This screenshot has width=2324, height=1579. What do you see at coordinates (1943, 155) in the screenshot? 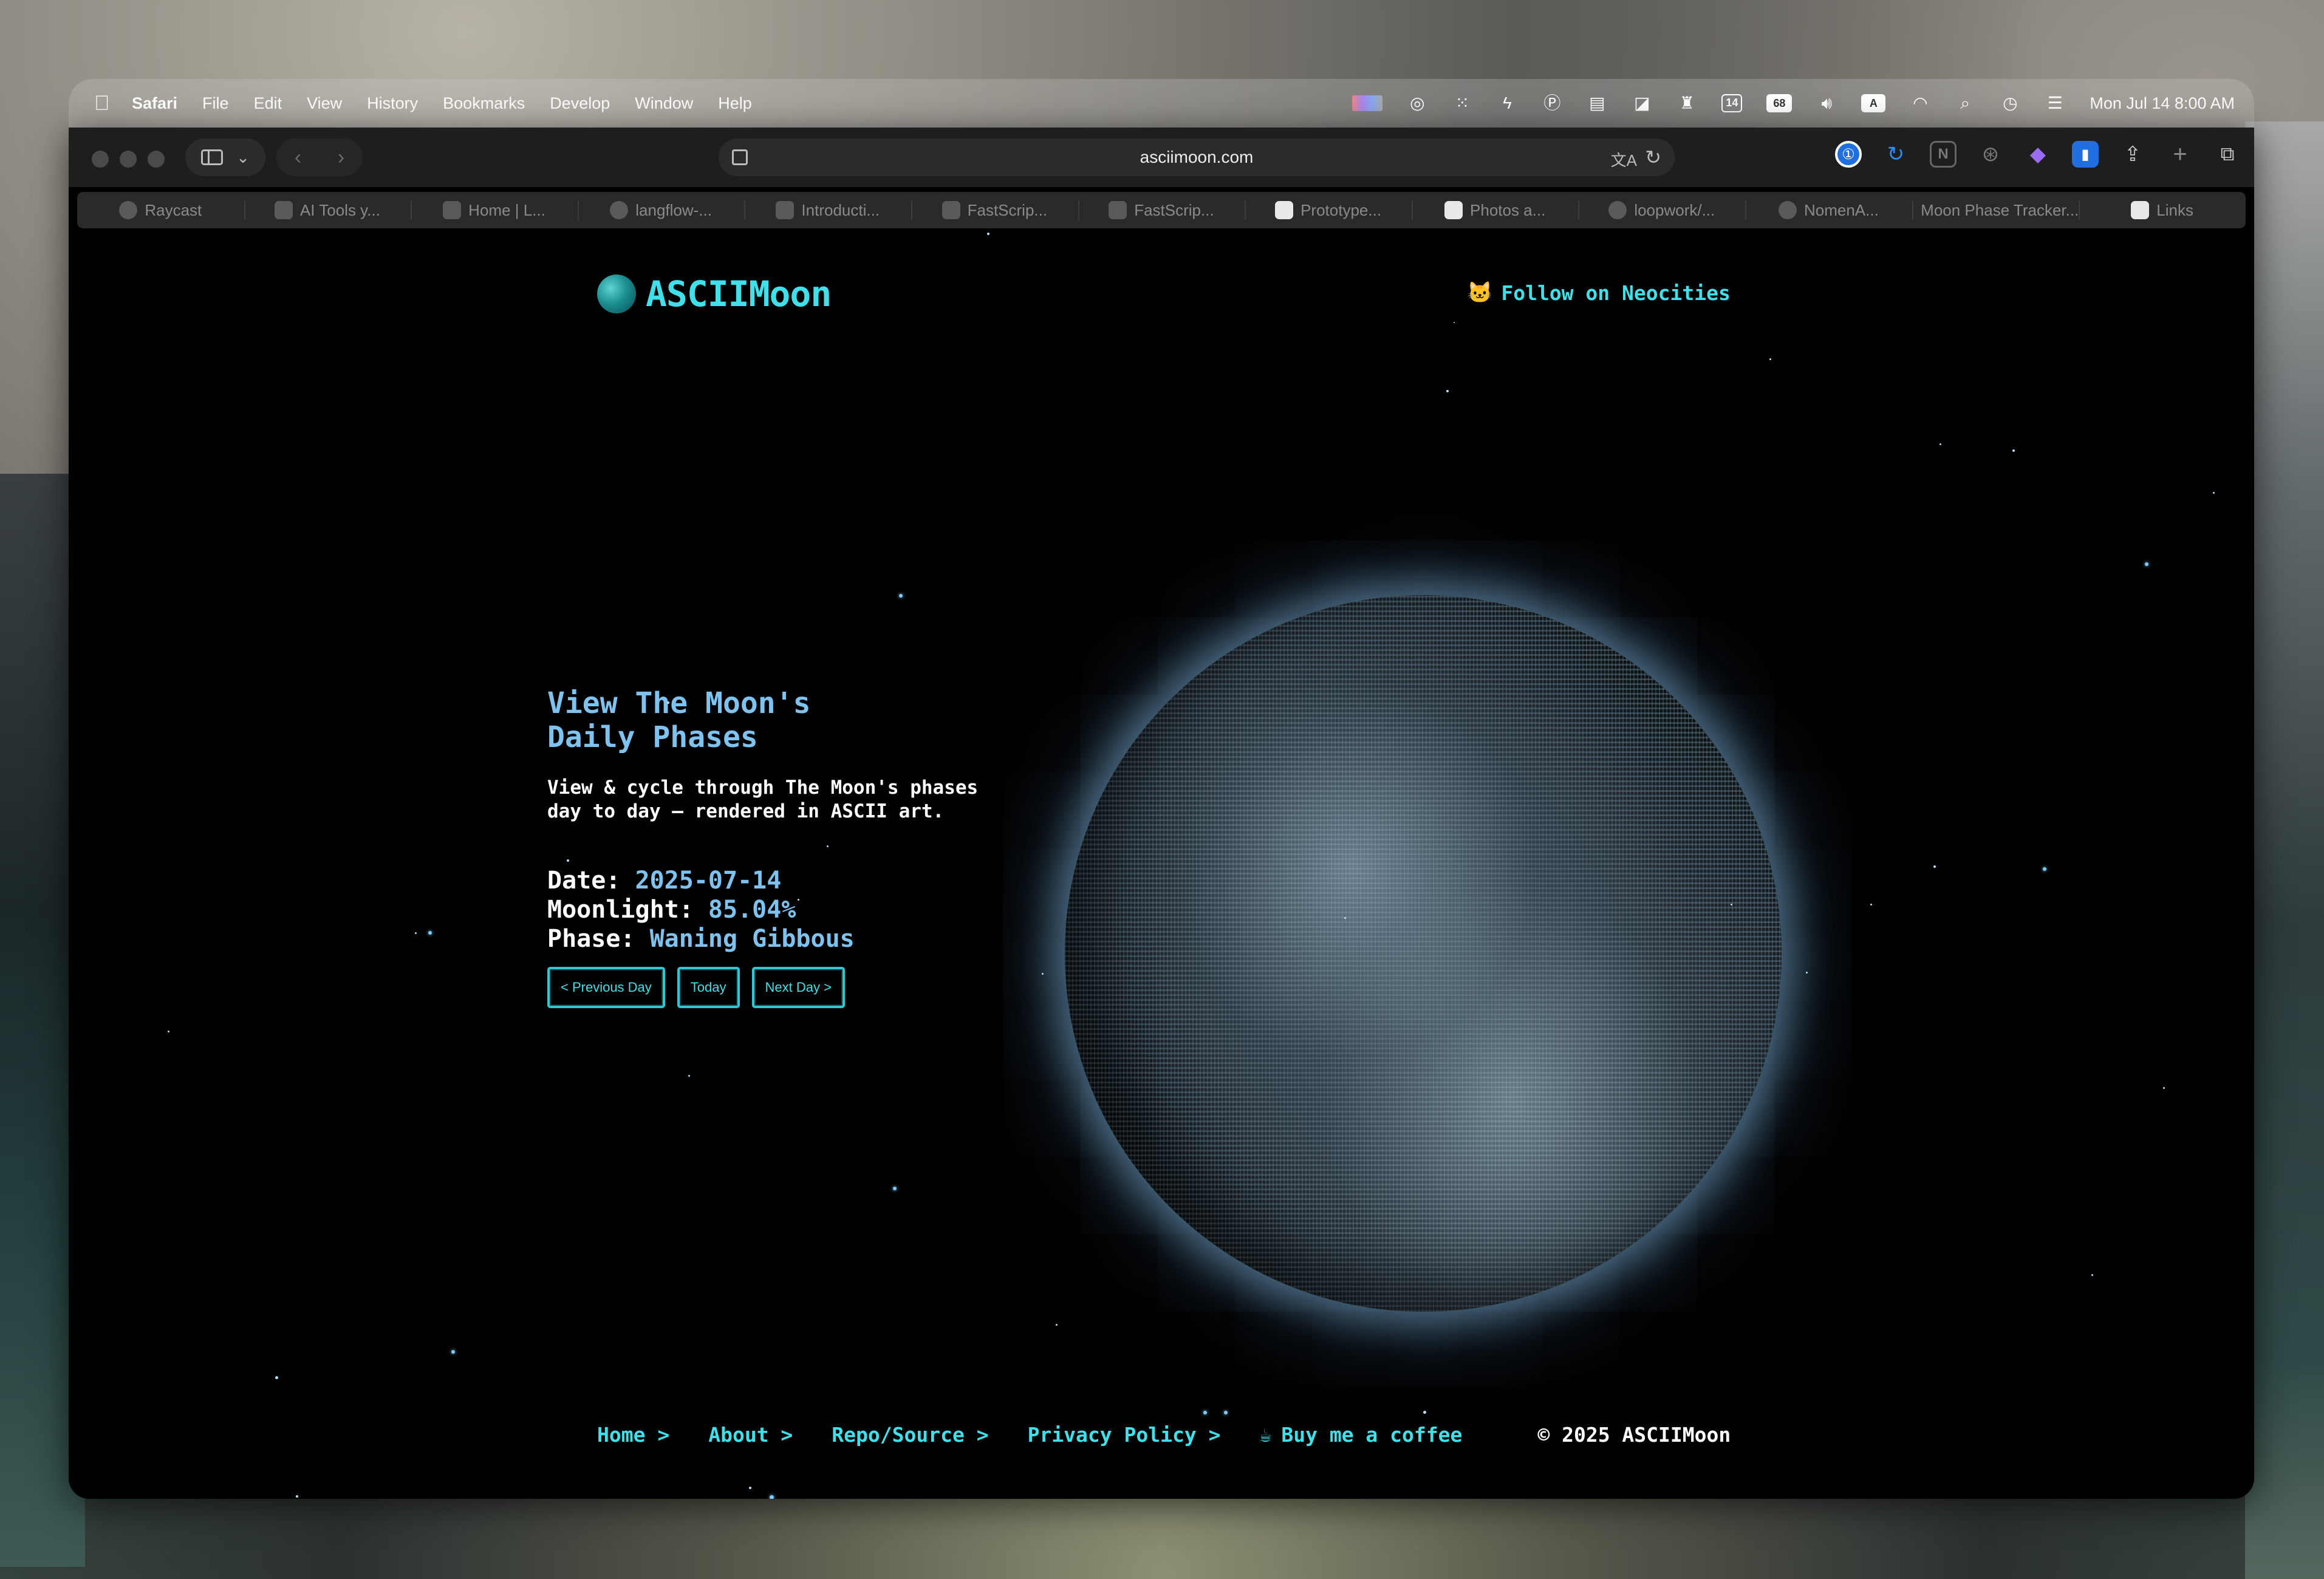
I see `notion-icon: N` at bounding box center [1943, 155].